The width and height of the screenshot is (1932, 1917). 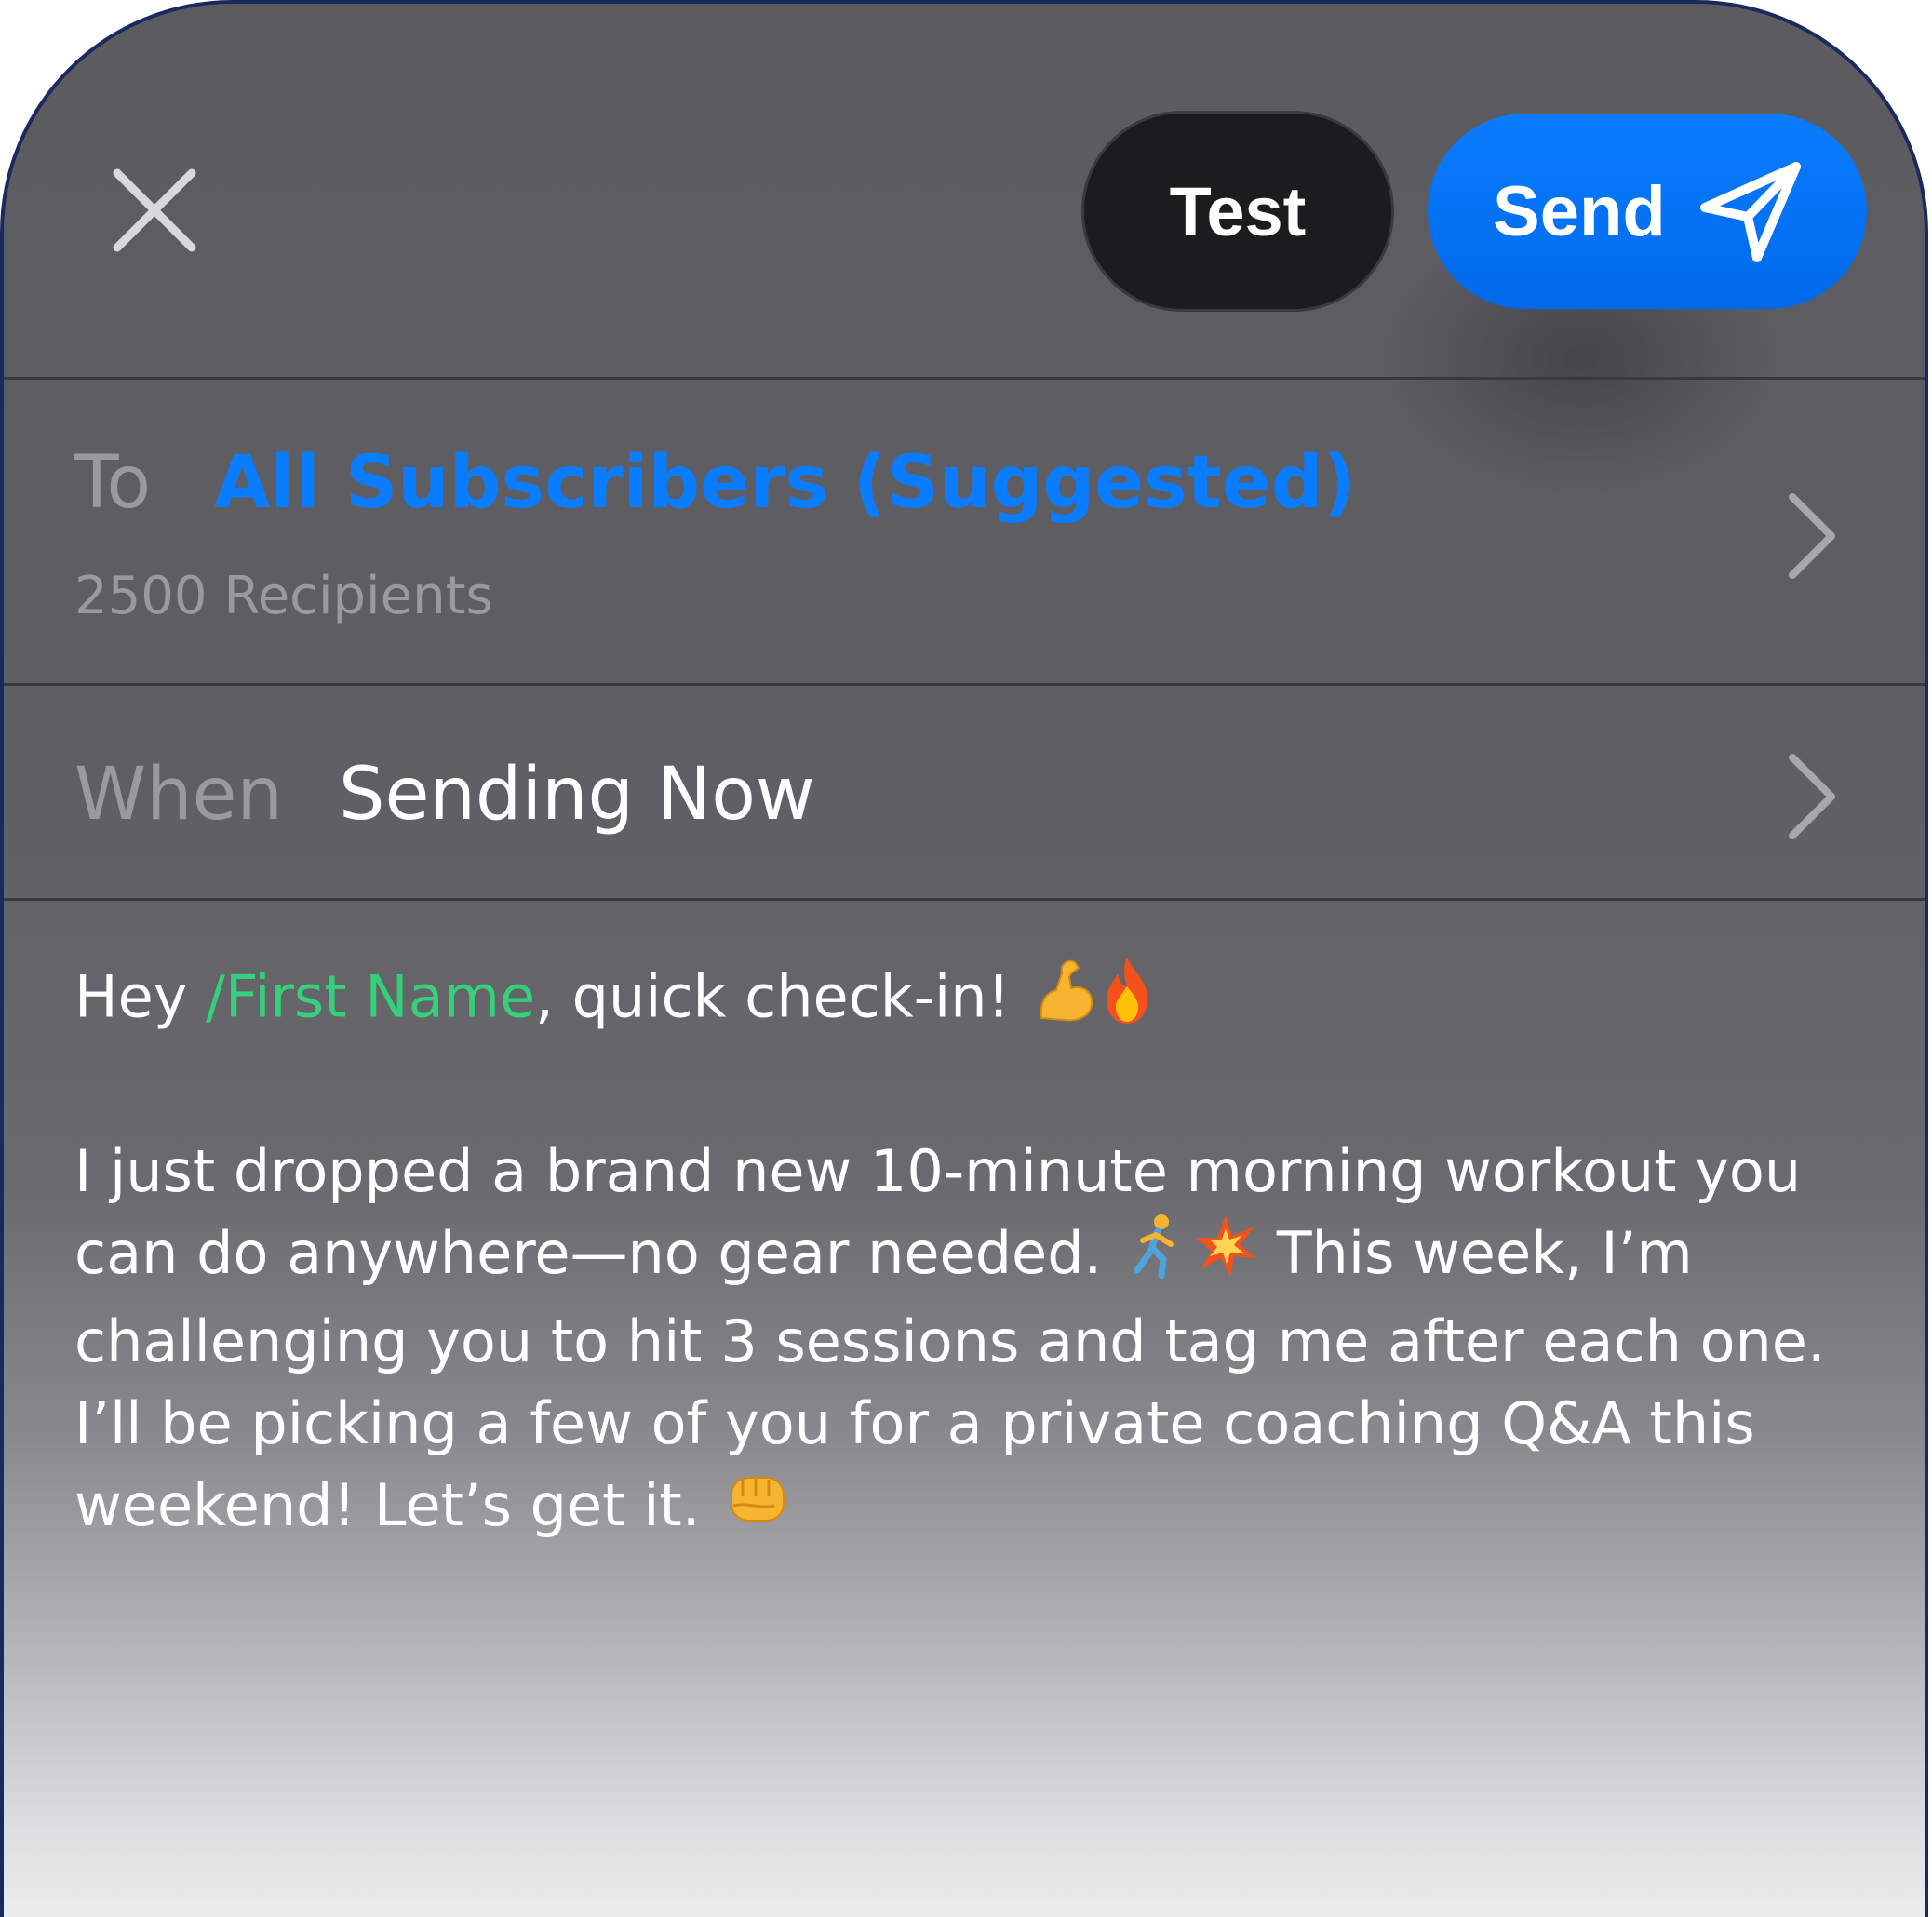 I want to click on close-icon, so click(x=154, y=210).